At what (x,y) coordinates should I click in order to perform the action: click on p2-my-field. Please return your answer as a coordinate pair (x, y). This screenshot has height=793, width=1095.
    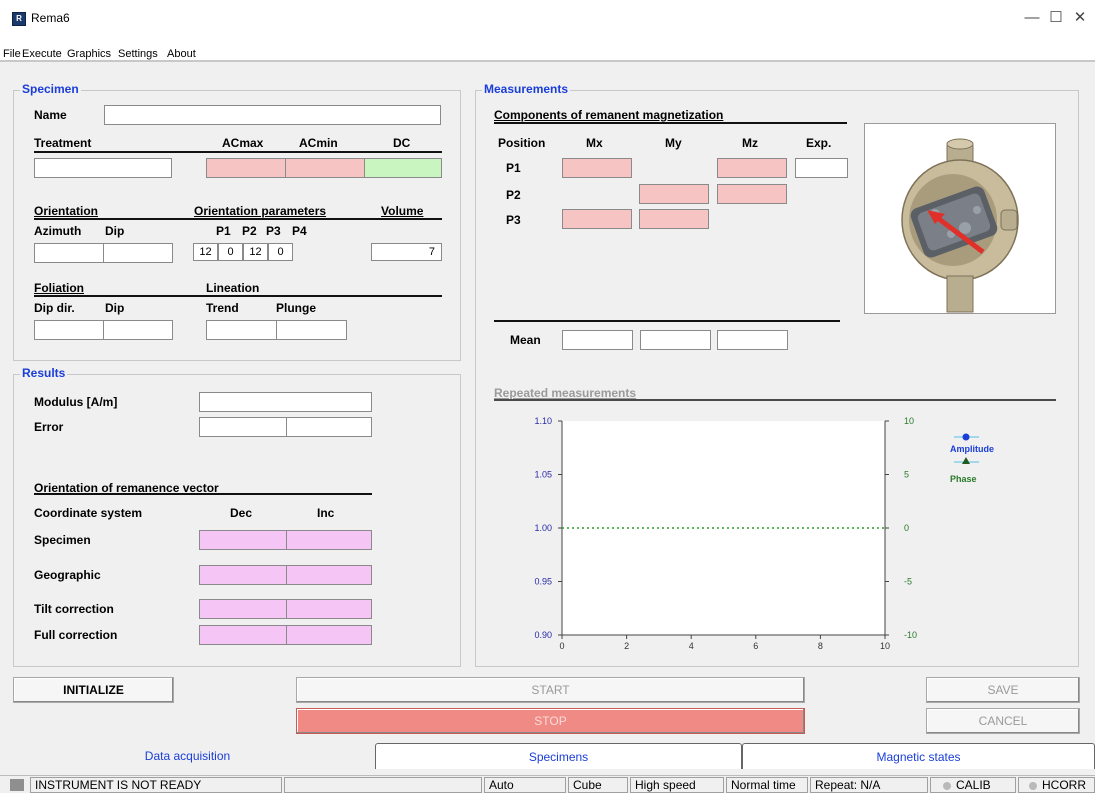
    Looking at the image, I should click on (674, 194).